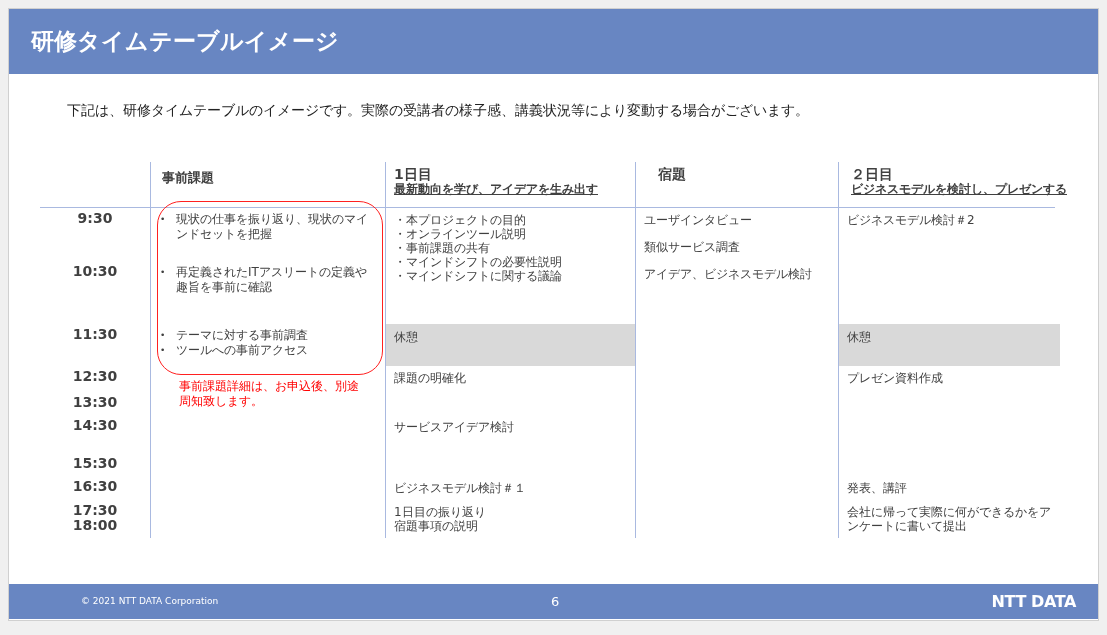  Describe the element at coordinates (1033, 601) in the screenshot. I see `logo-text: NTT DATA` at that location.